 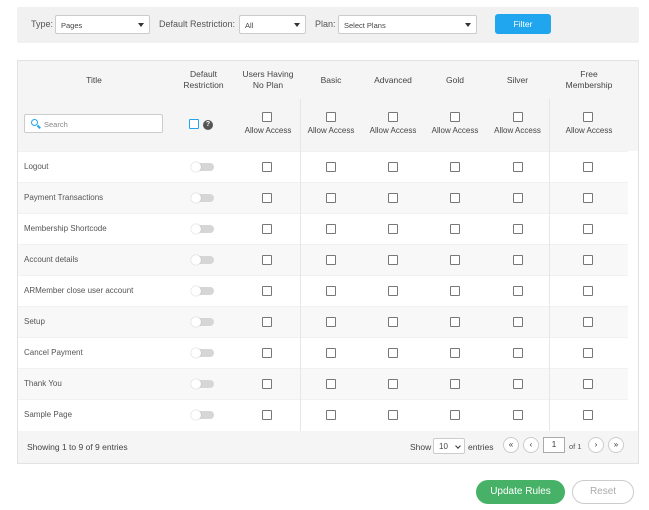 I want to click on page-length-select: 10, so click(x=449, y=446).